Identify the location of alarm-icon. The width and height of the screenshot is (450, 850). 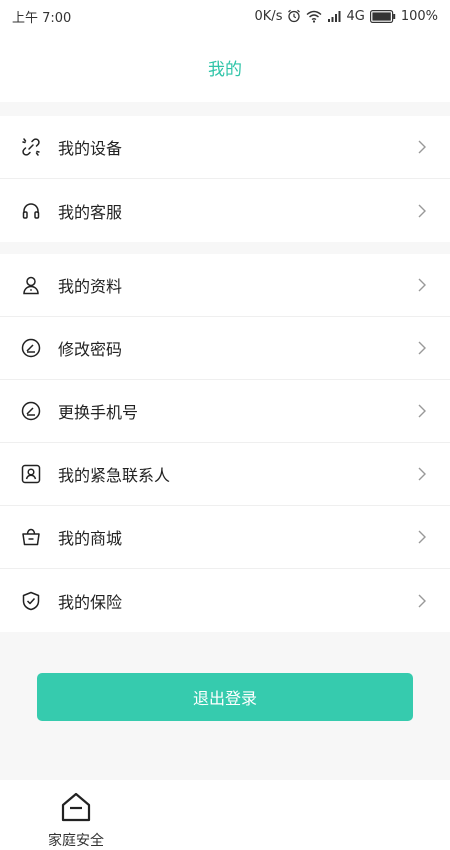
(294, 16).